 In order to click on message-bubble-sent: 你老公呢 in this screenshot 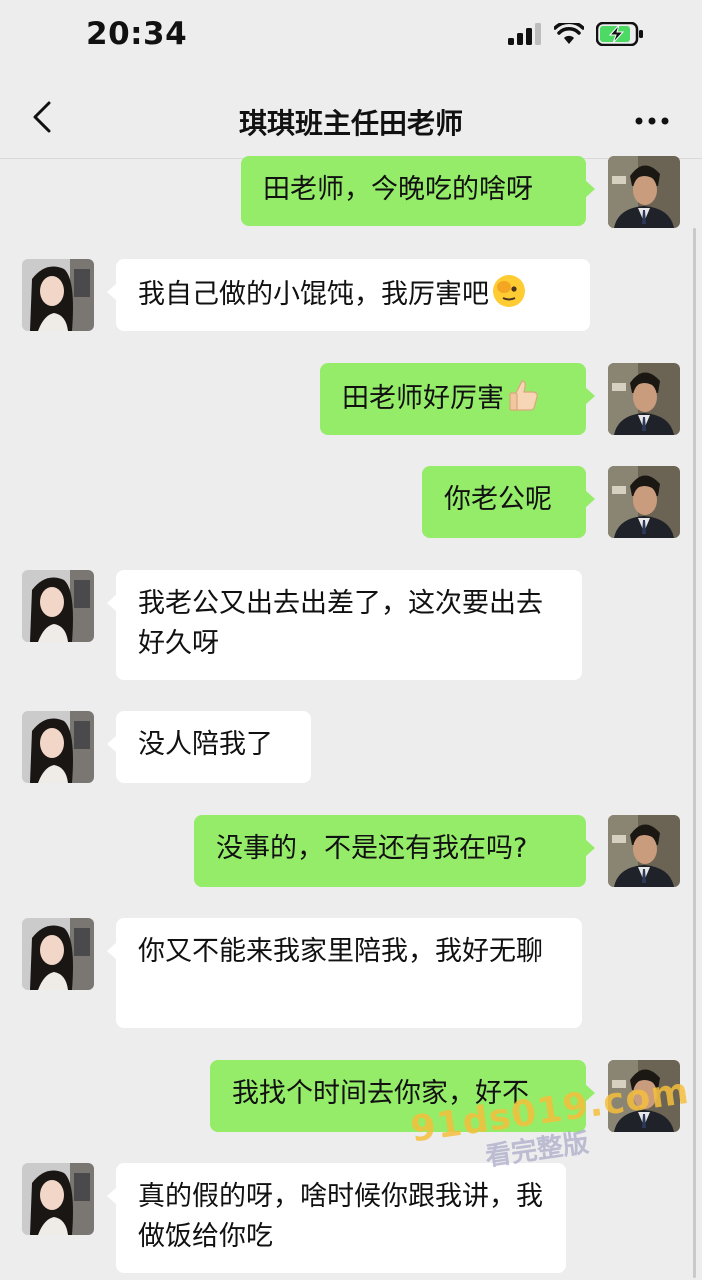, I will do `click(508, 502)`.